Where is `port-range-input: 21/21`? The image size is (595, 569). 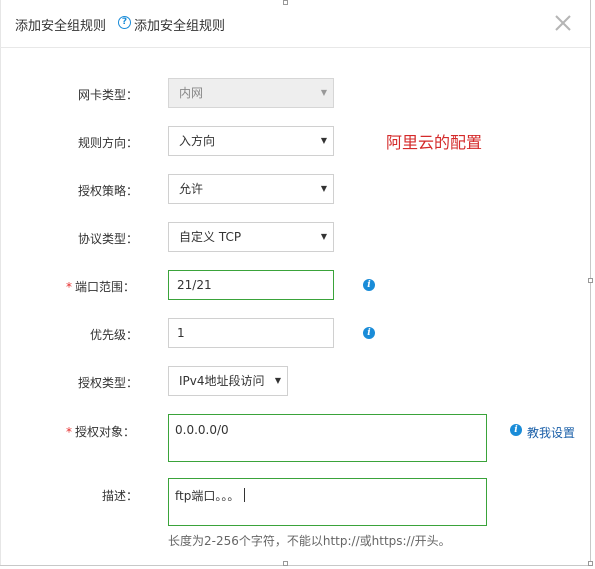 port-range-input: 21/21 is located at coordinates (251, 285).